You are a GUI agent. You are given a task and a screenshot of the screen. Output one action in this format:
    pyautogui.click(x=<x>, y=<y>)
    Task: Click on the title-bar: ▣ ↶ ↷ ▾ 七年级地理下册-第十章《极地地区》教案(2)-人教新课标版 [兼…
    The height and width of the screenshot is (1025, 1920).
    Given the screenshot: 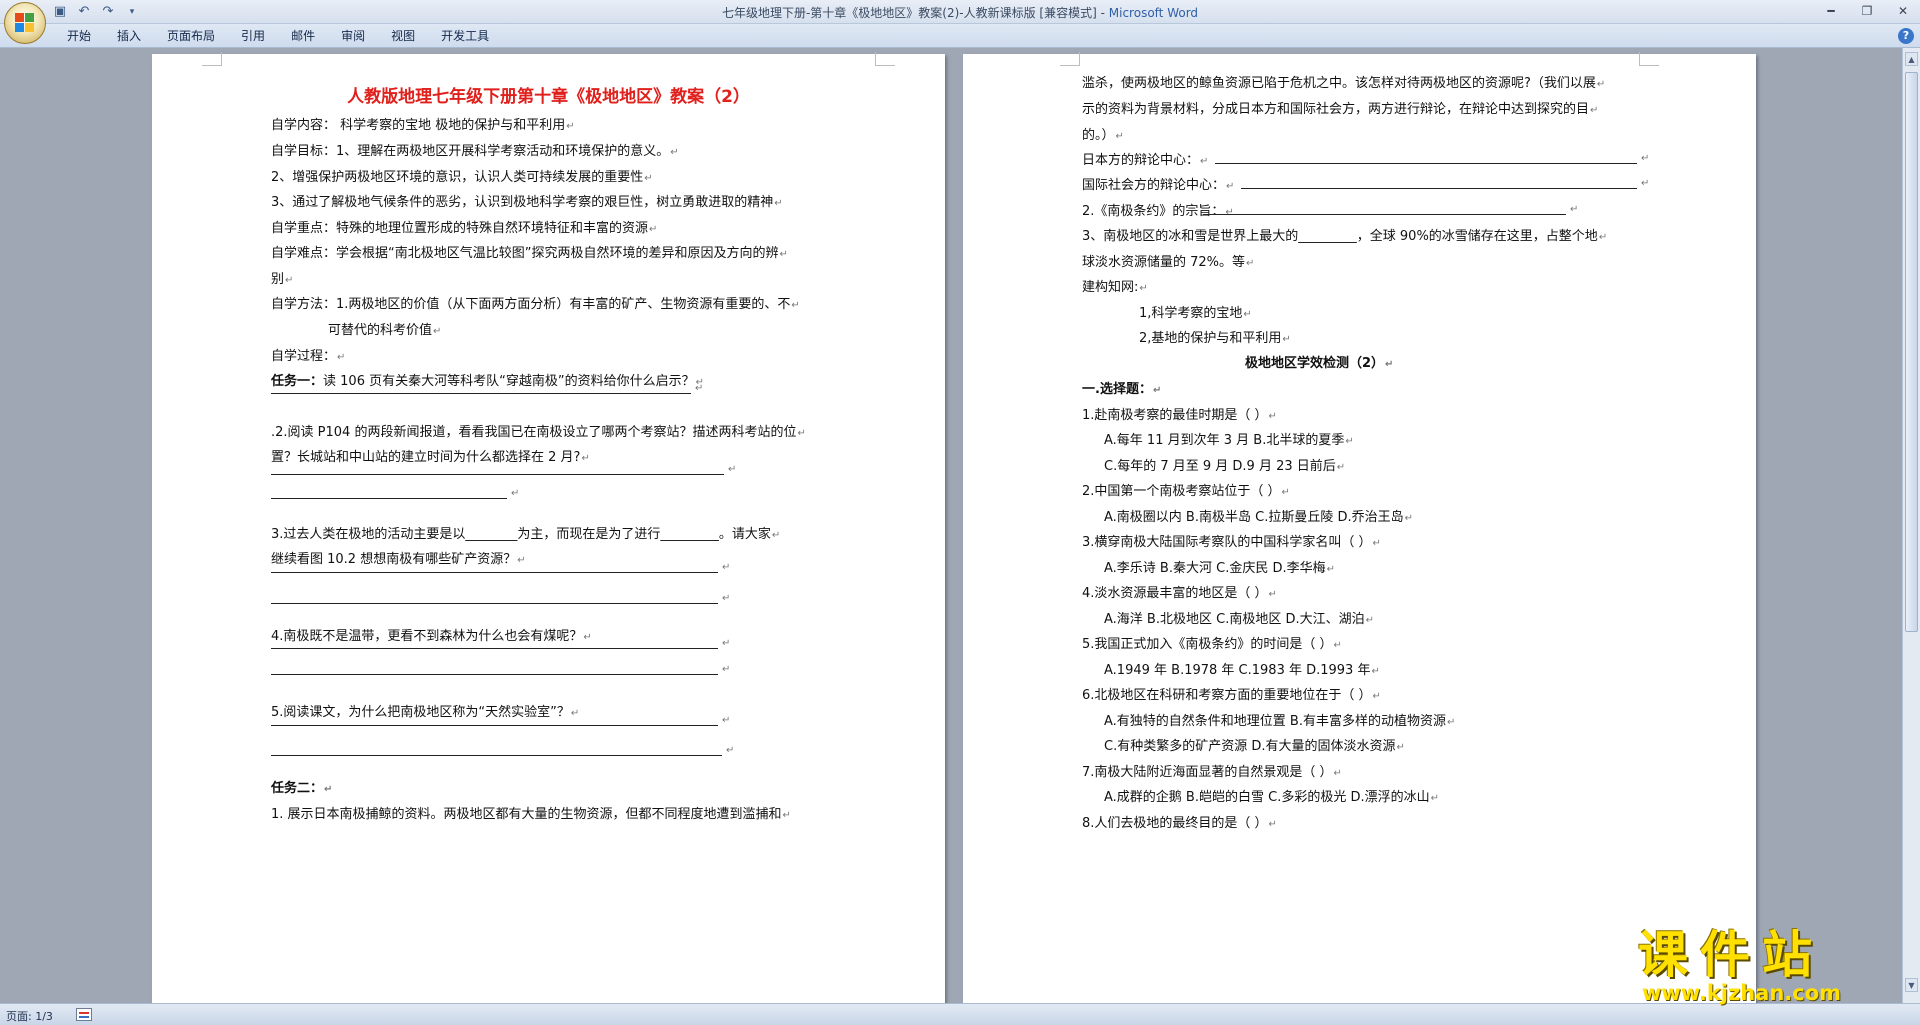 What is the action you would take?
    pyautogui.click(x=960, y=22)
    